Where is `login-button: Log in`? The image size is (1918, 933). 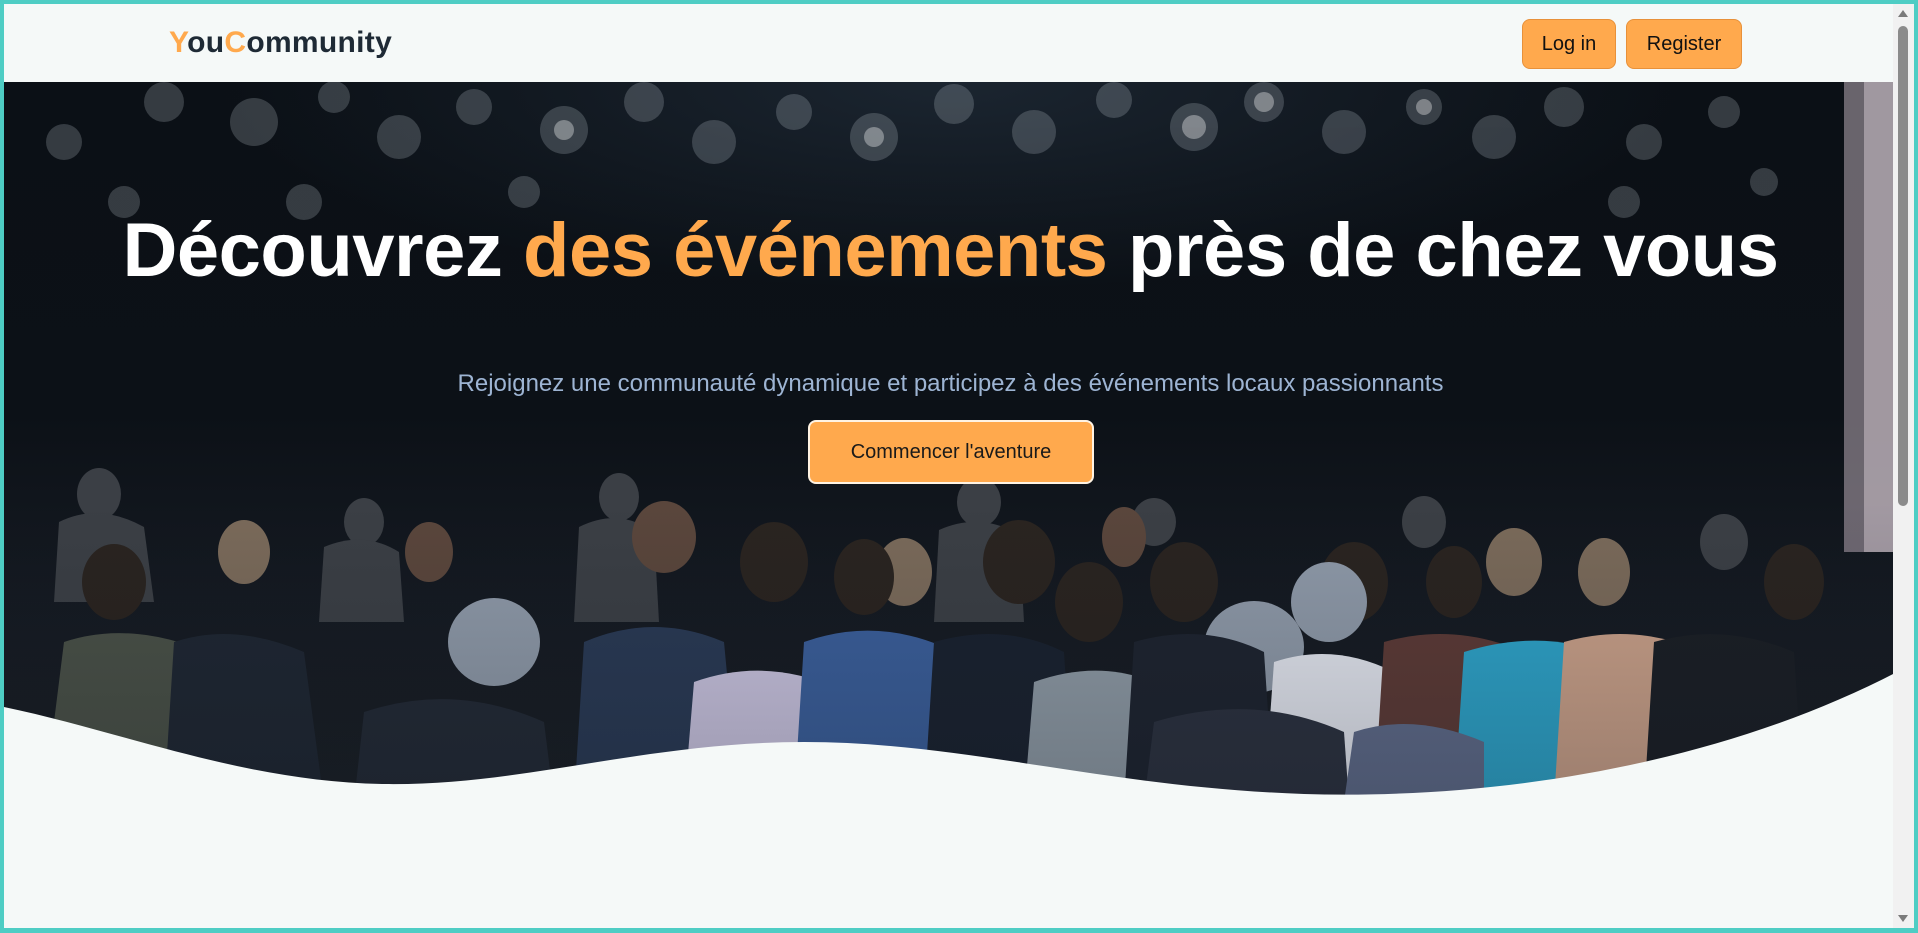
login-button: Log in is located at coordinates (1569, 44).